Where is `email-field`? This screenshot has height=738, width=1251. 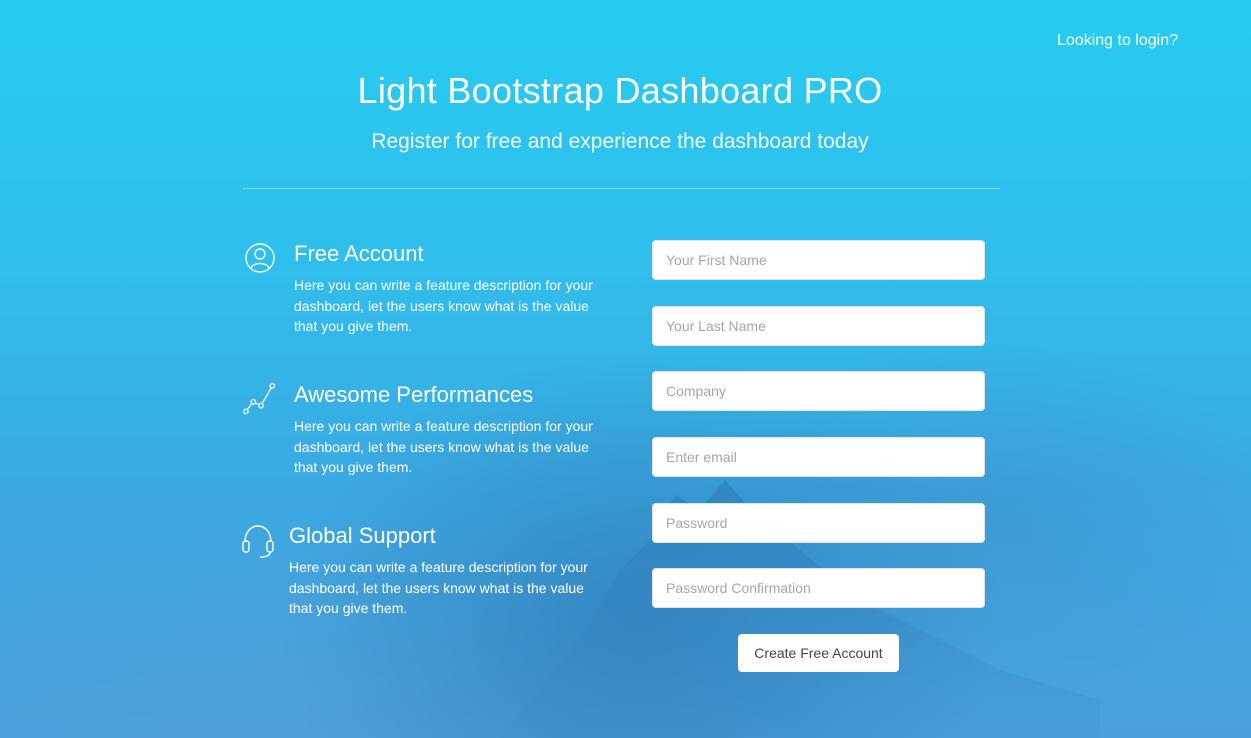 email-field is located at coordinates (818, 457).